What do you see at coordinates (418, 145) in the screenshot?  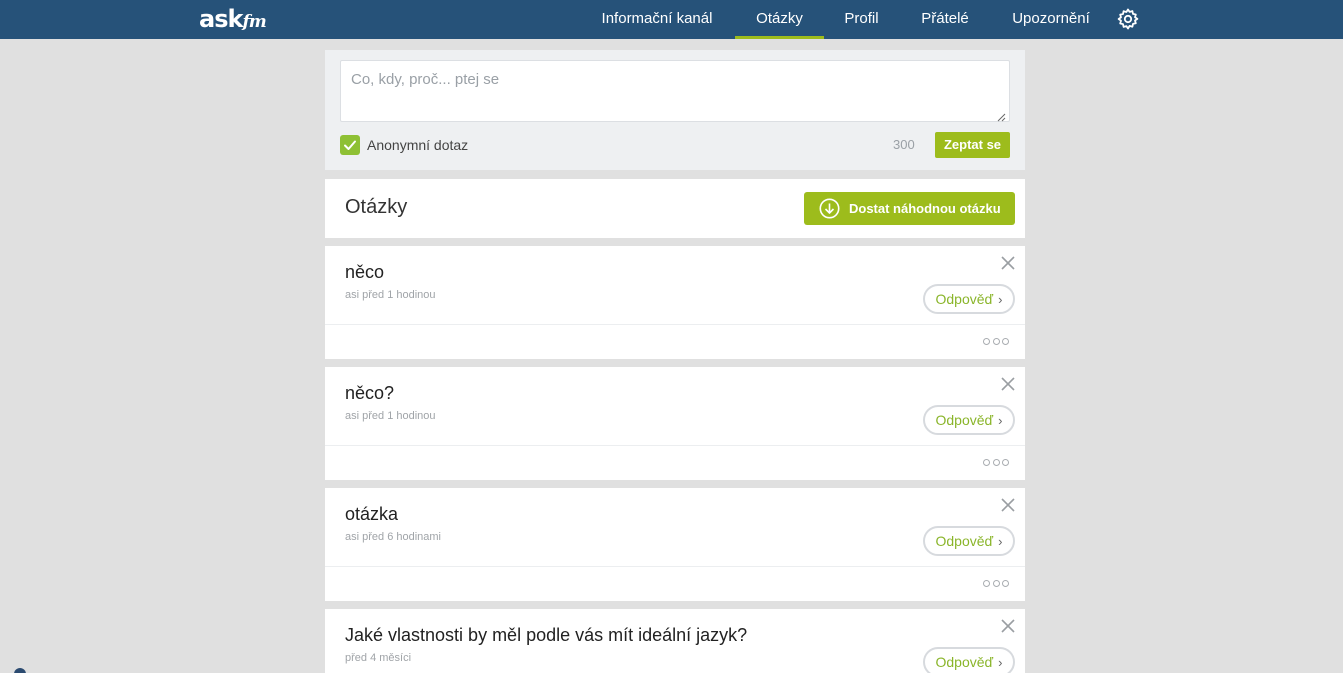 I see `anonymous-label: Anonymní dotaz` at bounding box center [418, 145].